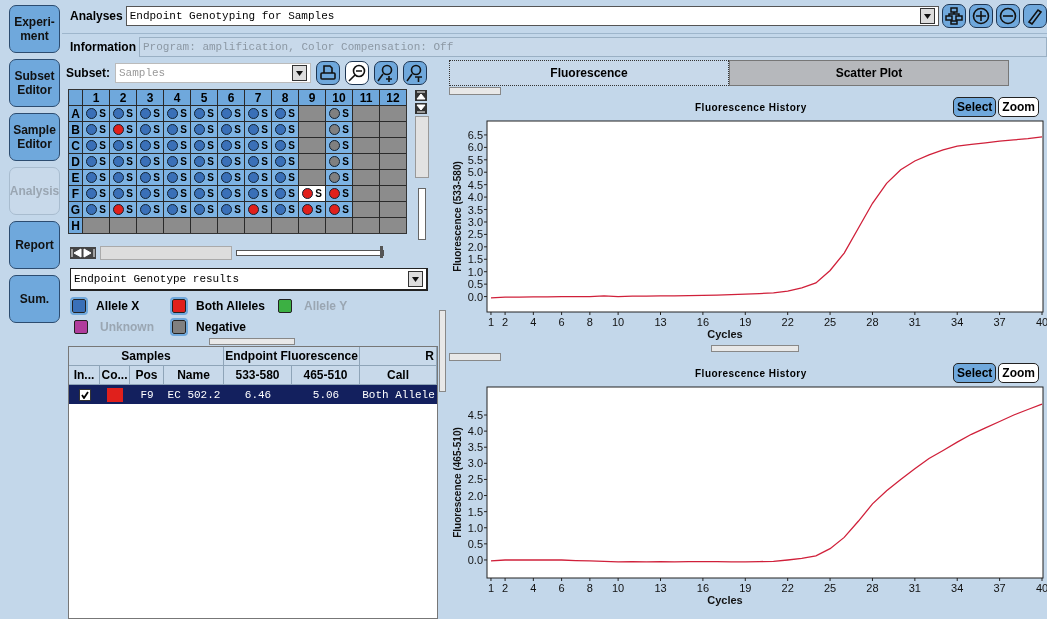 This screenshot has height=619, width=1047. Describe the element at coordinates (84, 394) in the screenshot. I see `checkbox` at that location.